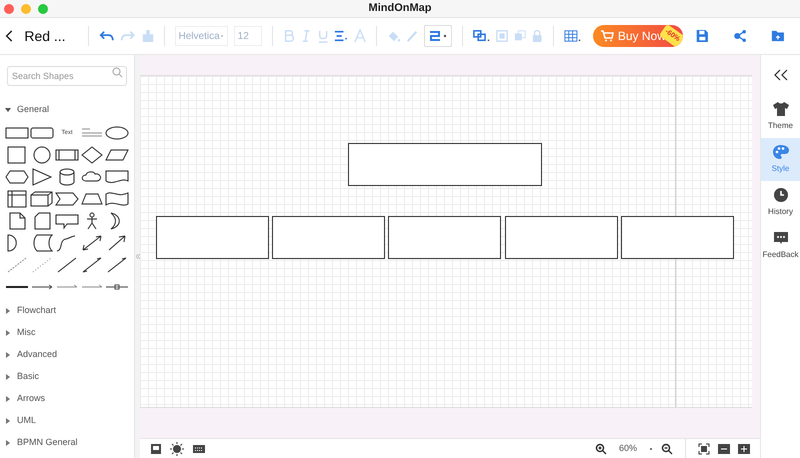  Describe the element at coordinates (67, 333) in the screenshot. I see `category-header: Misc` at that location.